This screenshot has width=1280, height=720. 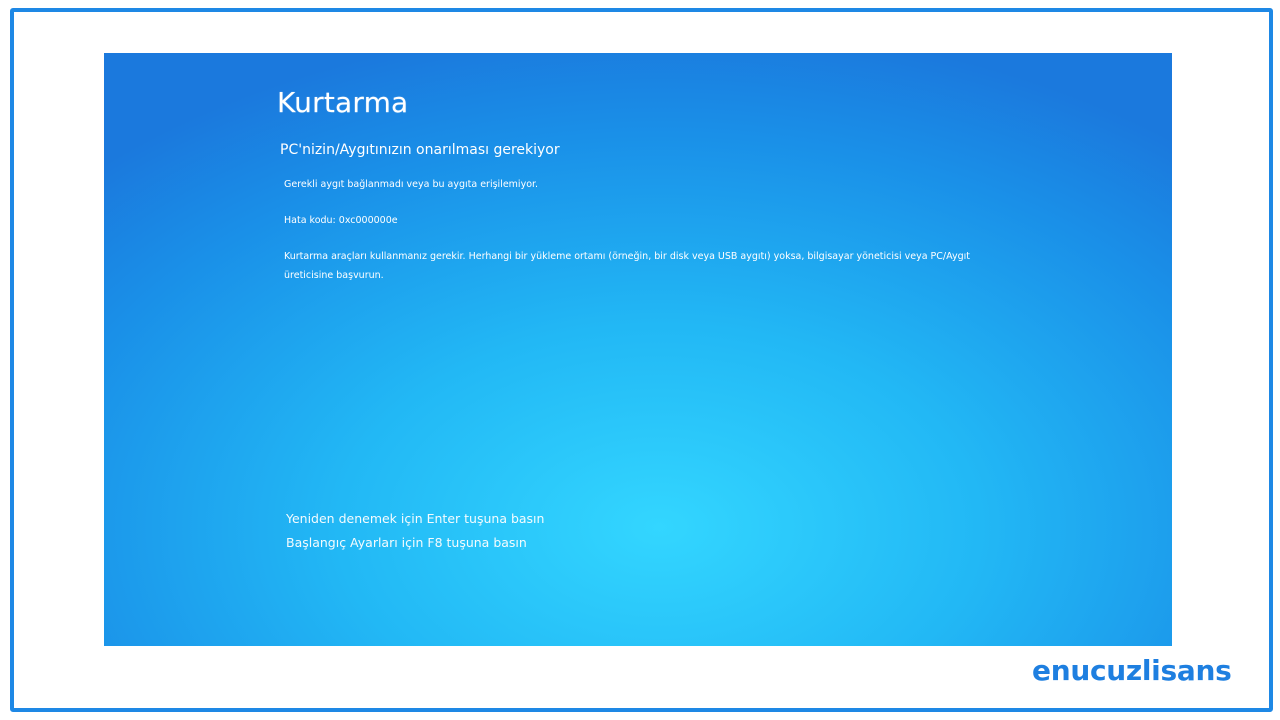 I want to click on error-code: Hata kodu: 0xc000000e, so click(x=341, y=220).